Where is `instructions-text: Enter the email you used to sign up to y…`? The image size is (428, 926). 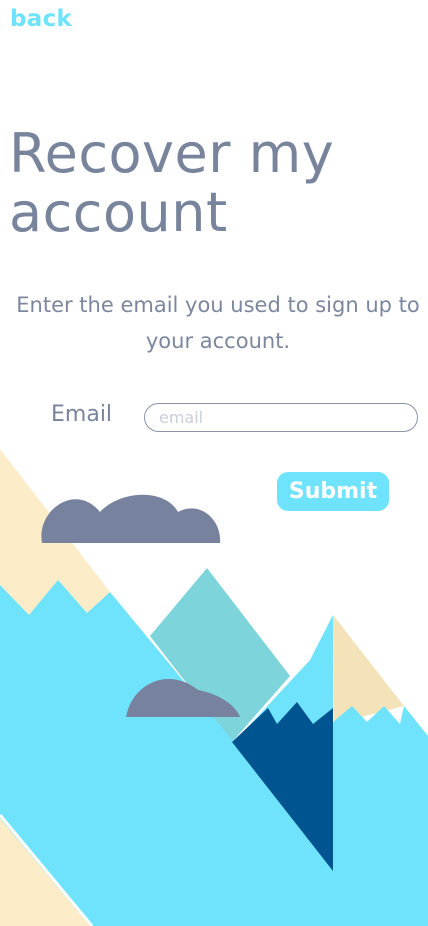 instructions-text: Enter the email you used to sign up to y… is located at coordinates (218, 323).